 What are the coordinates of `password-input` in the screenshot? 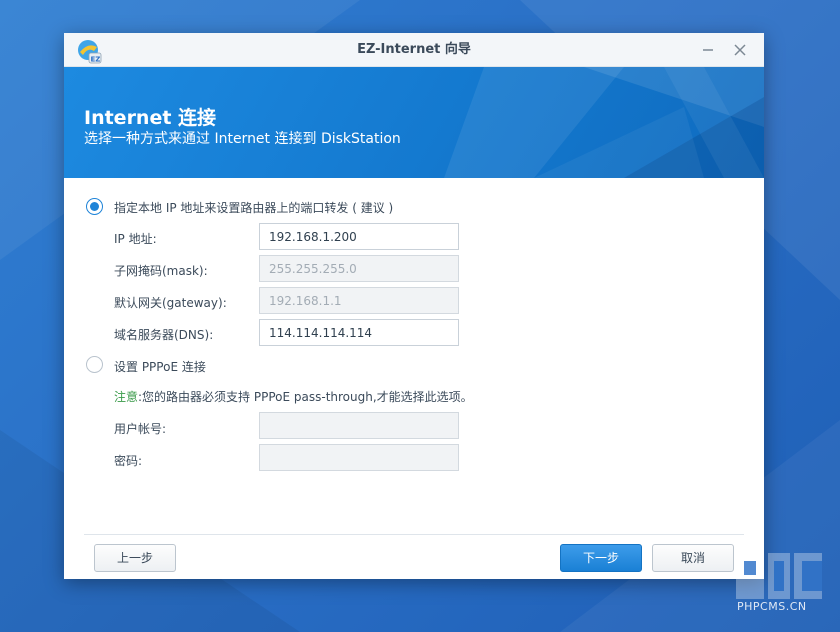 It's located at (359, 457).